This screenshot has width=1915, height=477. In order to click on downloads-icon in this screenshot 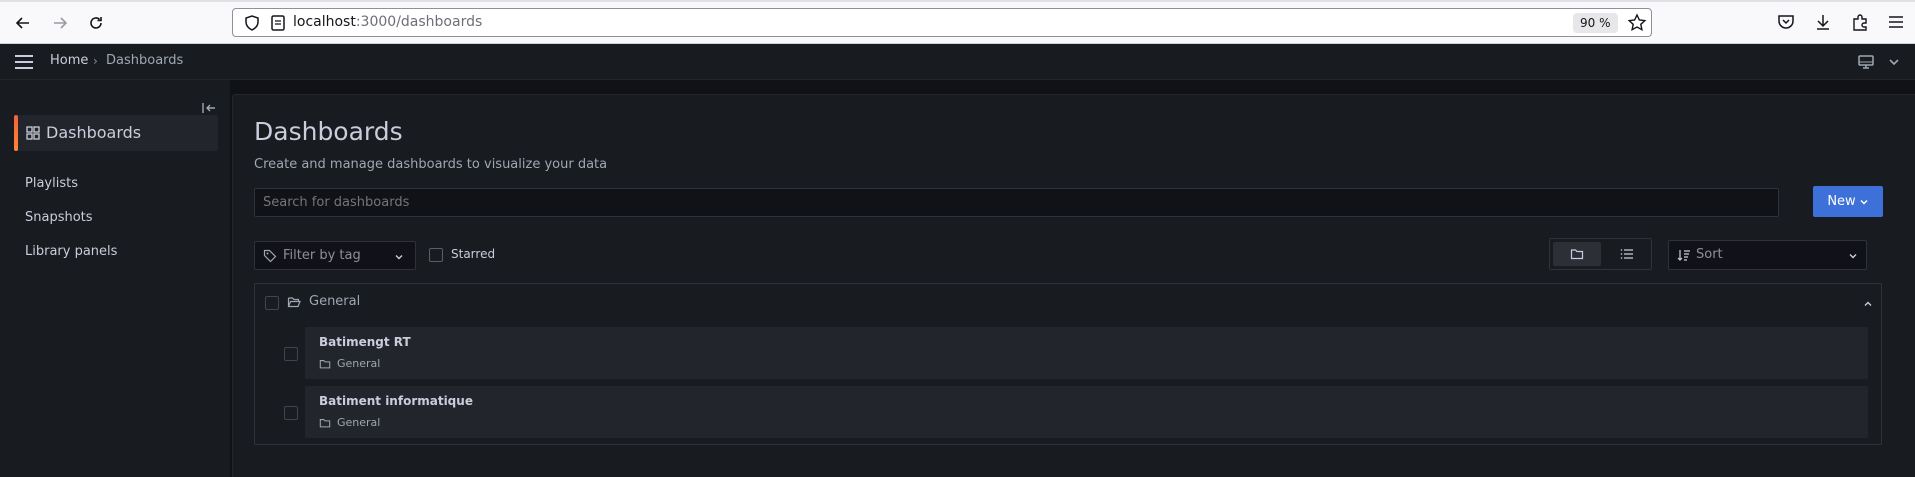, I will do `click(1823, 22)`.